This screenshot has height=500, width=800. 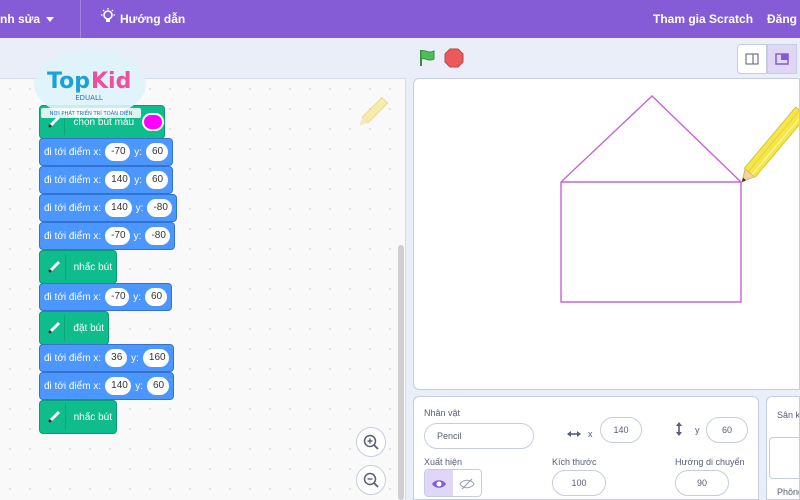 I want to click on svg-text: EDUALL, so click(x=89, y=98).